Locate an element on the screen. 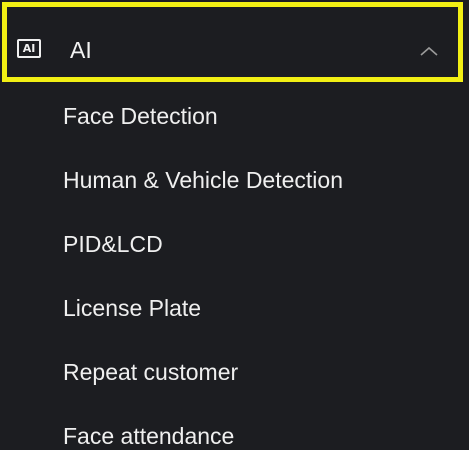 The height and width of the screenshot is (450, 469). menu-item-repeat-customer: Repeat customer is located at coordinates (150, 372).